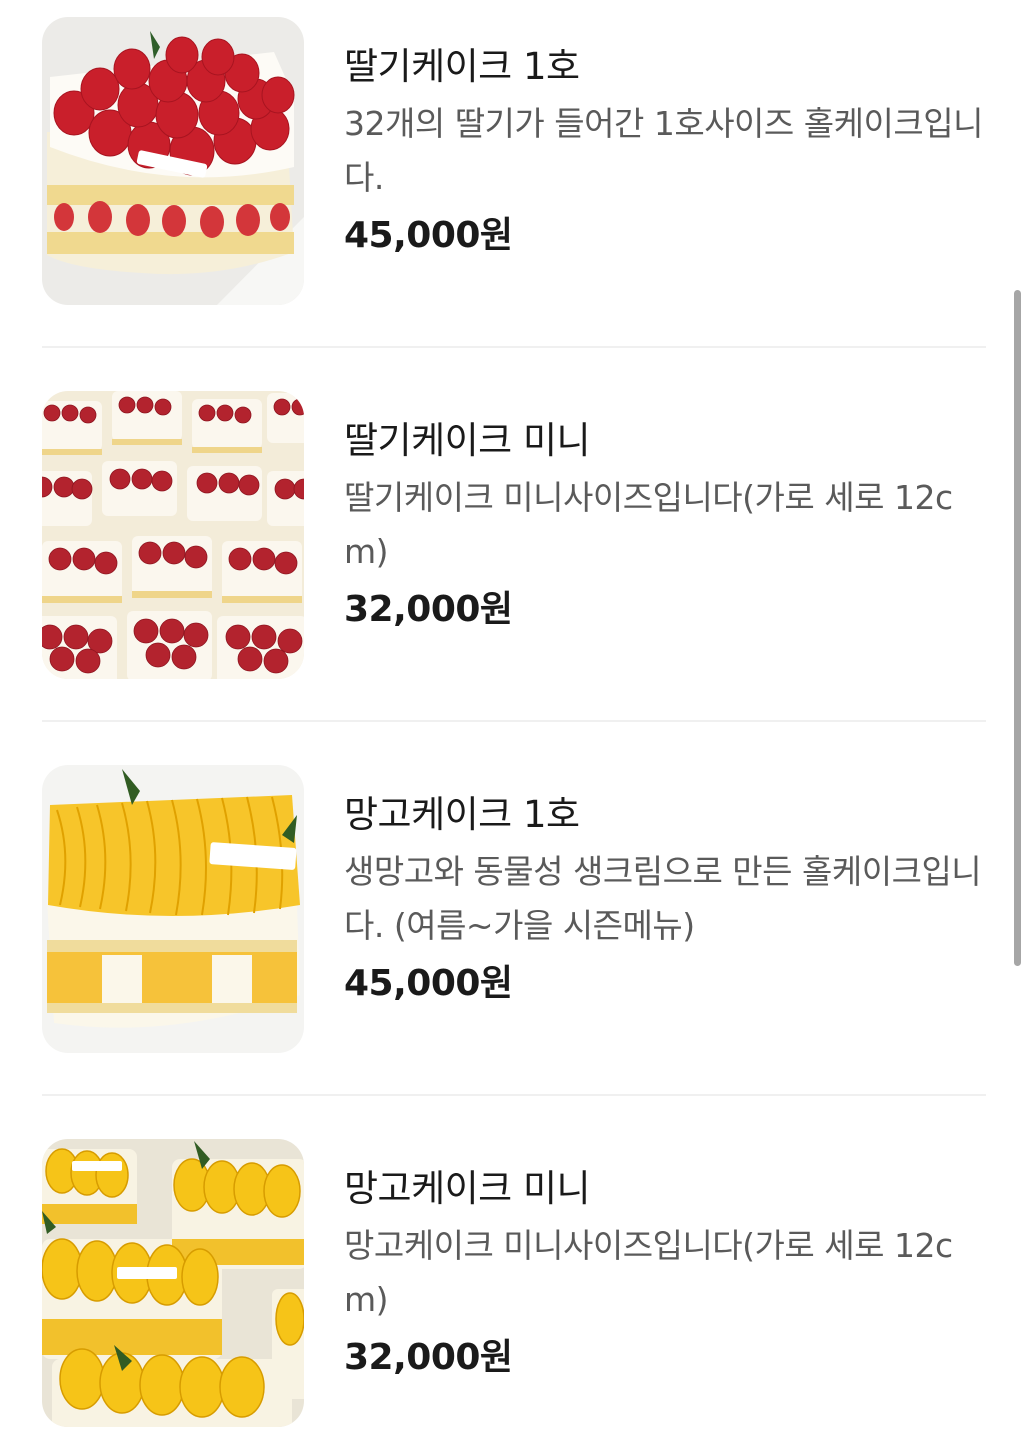  Describe the element at coordinates (1017, 628) in the screenshot. I see `scrollbar` at that location.